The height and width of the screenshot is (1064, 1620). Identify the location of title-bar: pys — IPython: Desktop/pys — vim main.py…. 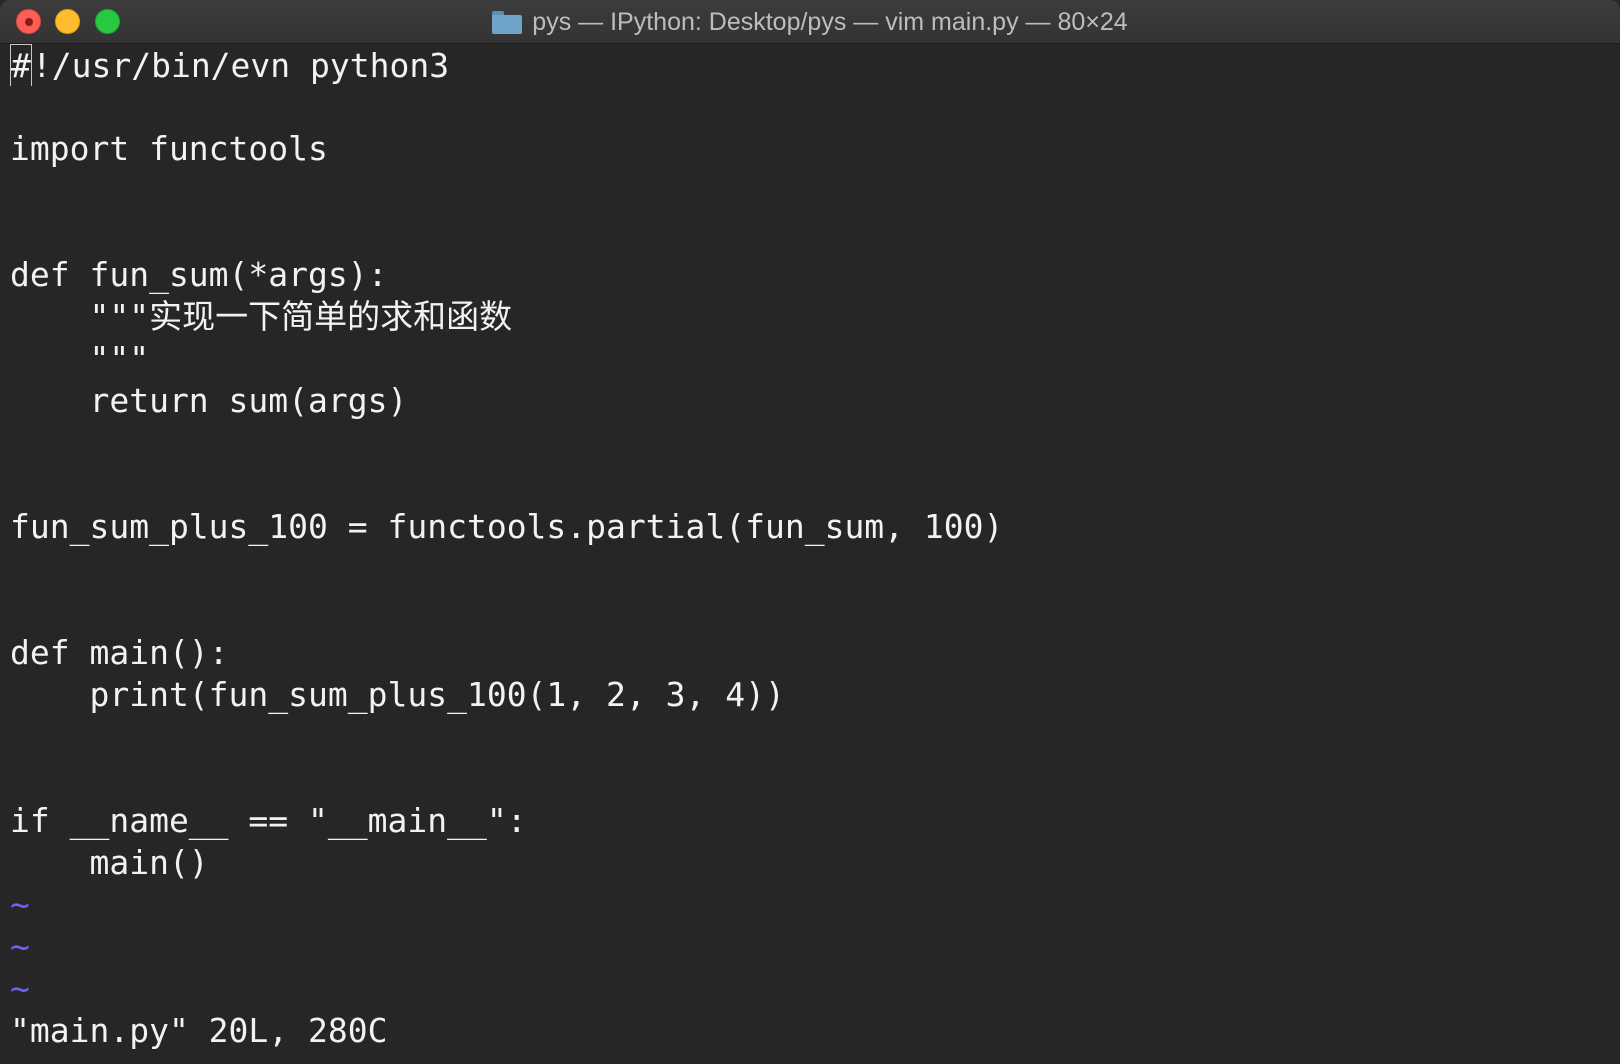
(810, 22).